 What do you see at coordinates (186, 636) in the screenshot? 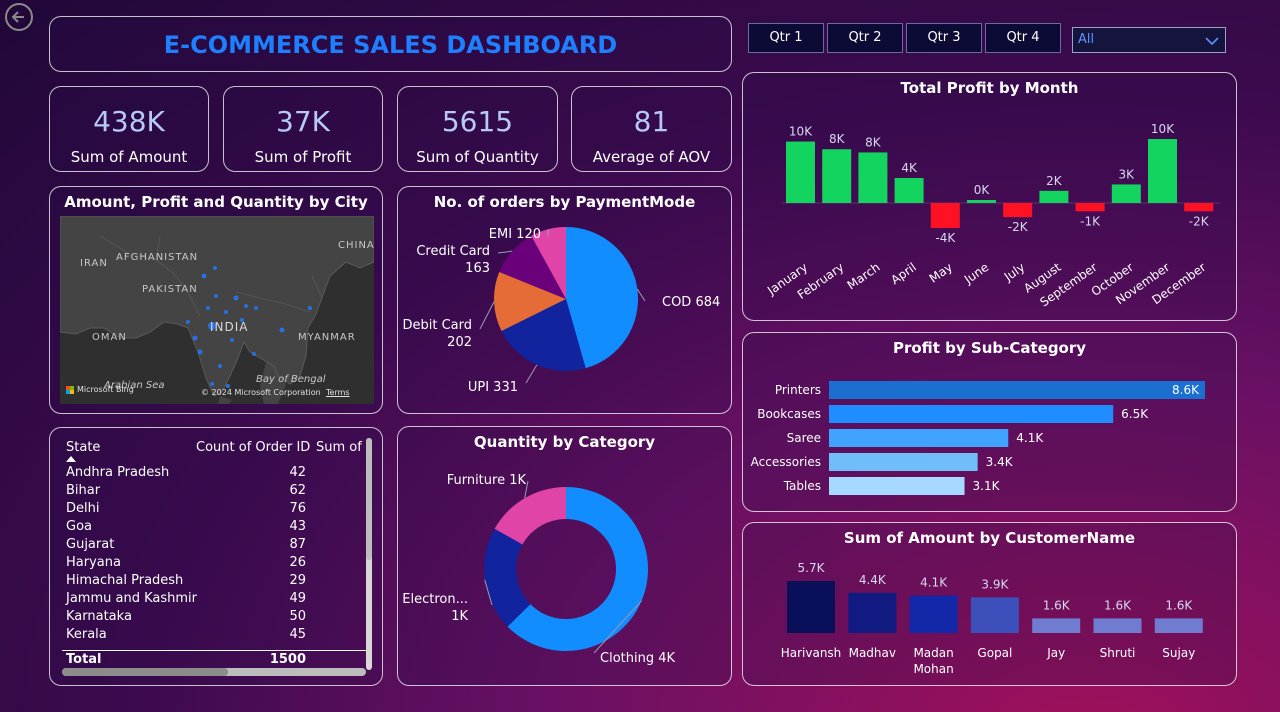
I see `table-row: Kerala 45` at bounding box center [186, 636].